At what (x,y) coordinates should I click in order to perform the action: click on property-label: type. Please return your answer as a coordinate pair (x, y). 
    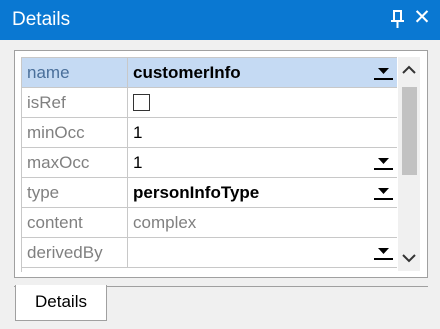
    Looking at the image, I should click on (75, 192).